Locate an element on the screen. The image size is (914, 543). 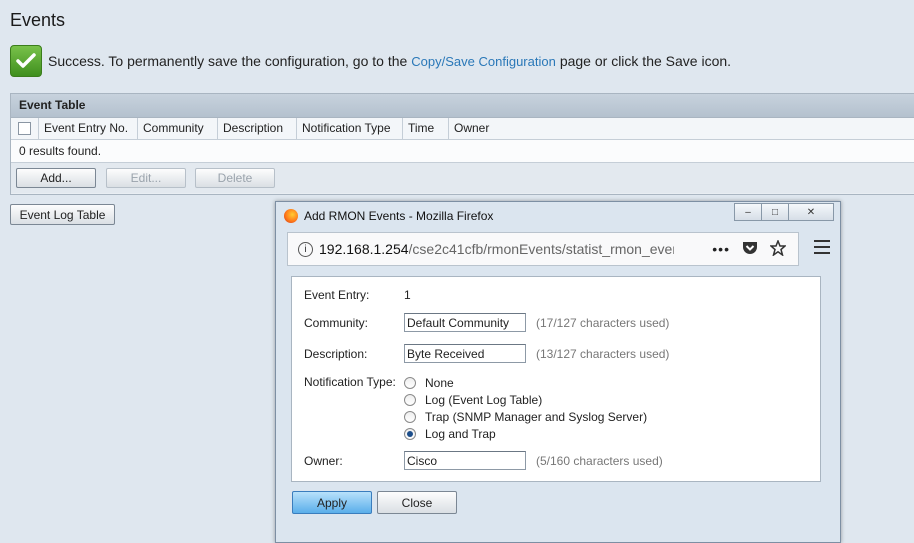
community-hint: (17/127 characters used) is located at coordinates (603, 322).